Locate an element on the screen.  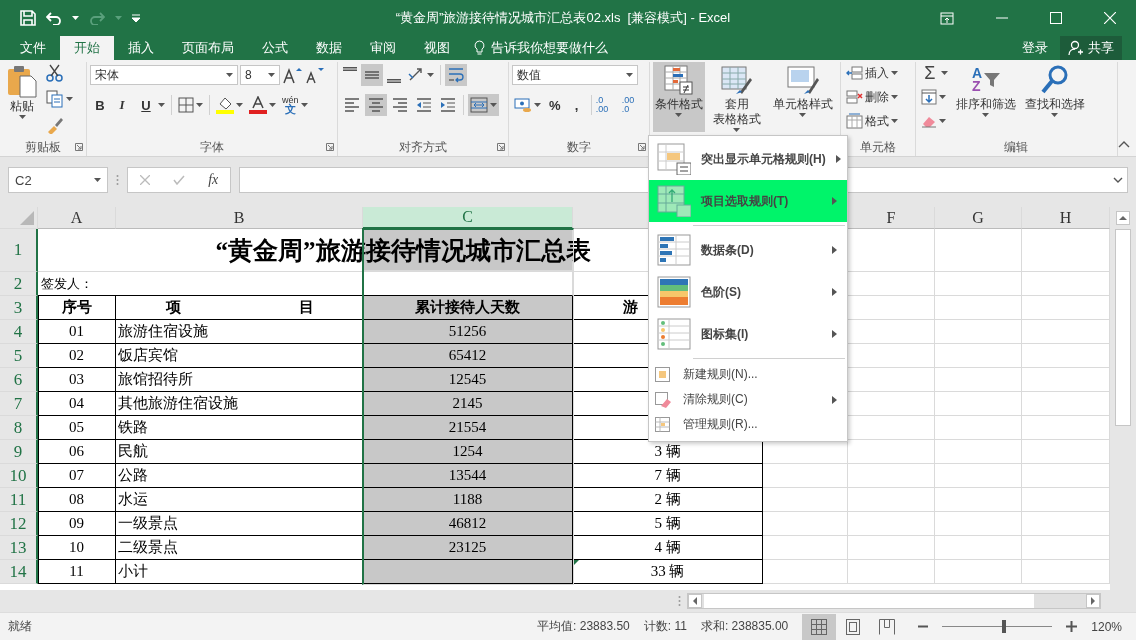
delete-button: 删除 is located at coordinates (871, 97).